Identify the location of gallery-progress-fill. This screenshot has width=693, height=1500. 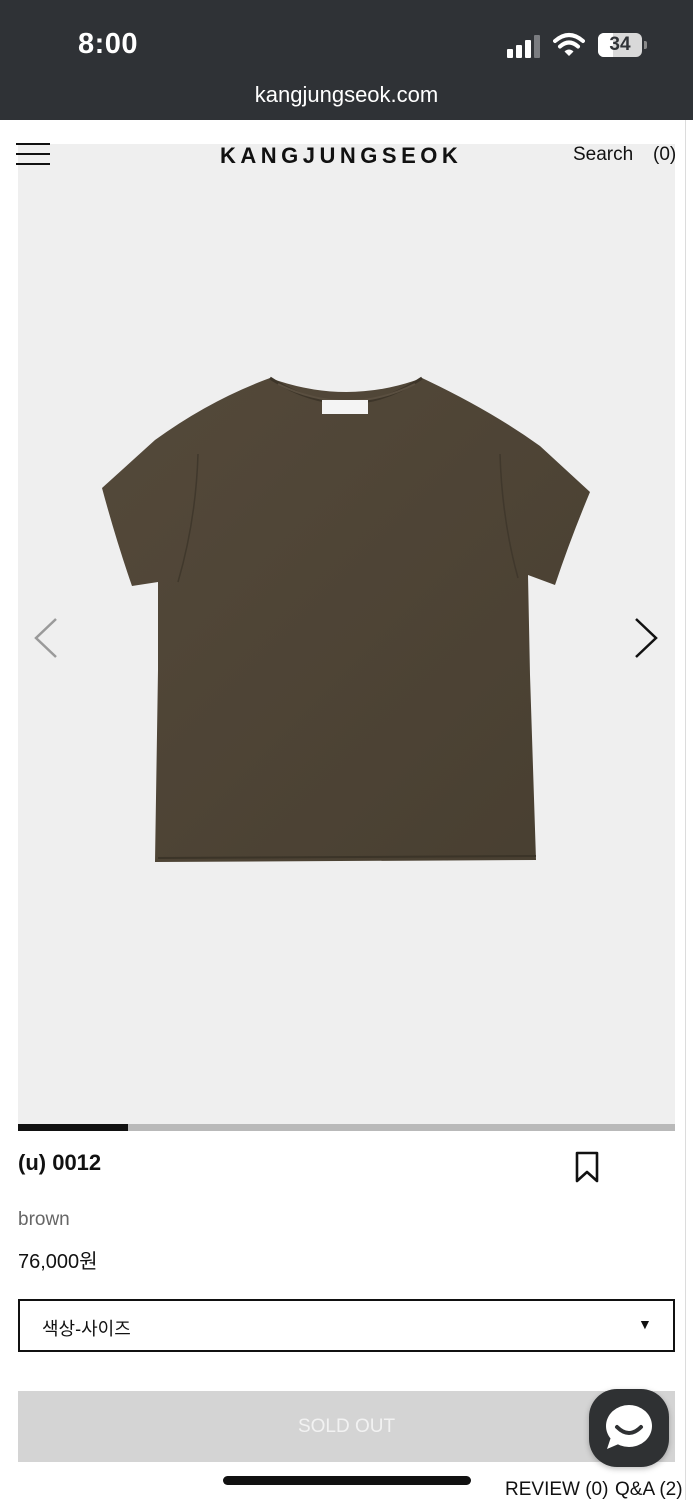
(73, 1127).